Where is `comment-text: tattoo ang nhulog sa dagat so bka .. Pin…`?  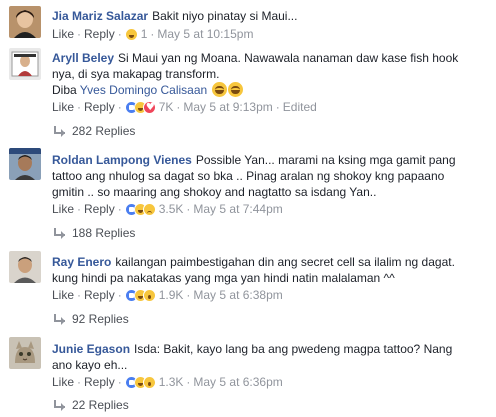 comment-text: tattoo ang nhulog sa dagat so bka .. Pin… is located at coordinates (248, 176).